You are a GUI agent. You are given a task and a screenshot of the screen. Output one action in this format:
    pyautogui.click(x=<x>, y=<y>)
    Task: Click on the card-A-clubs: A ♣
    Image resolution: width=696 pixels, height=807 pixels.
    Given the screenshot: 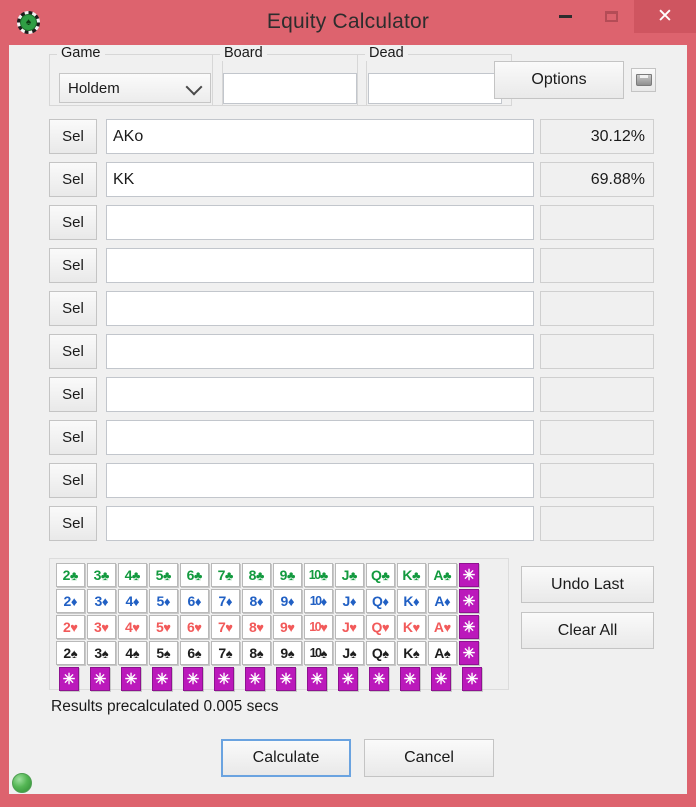 What is the action you would take?
    pyautogui.click(x=442, y=575)
    